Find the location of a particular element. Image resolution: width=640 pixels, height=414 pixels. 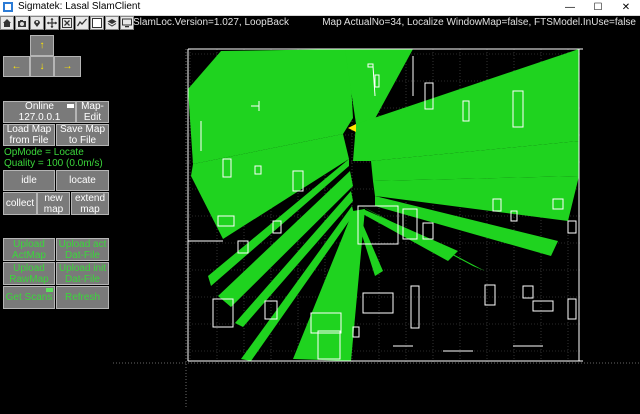

get-scans-indicator is located at coordinates (49, 290).